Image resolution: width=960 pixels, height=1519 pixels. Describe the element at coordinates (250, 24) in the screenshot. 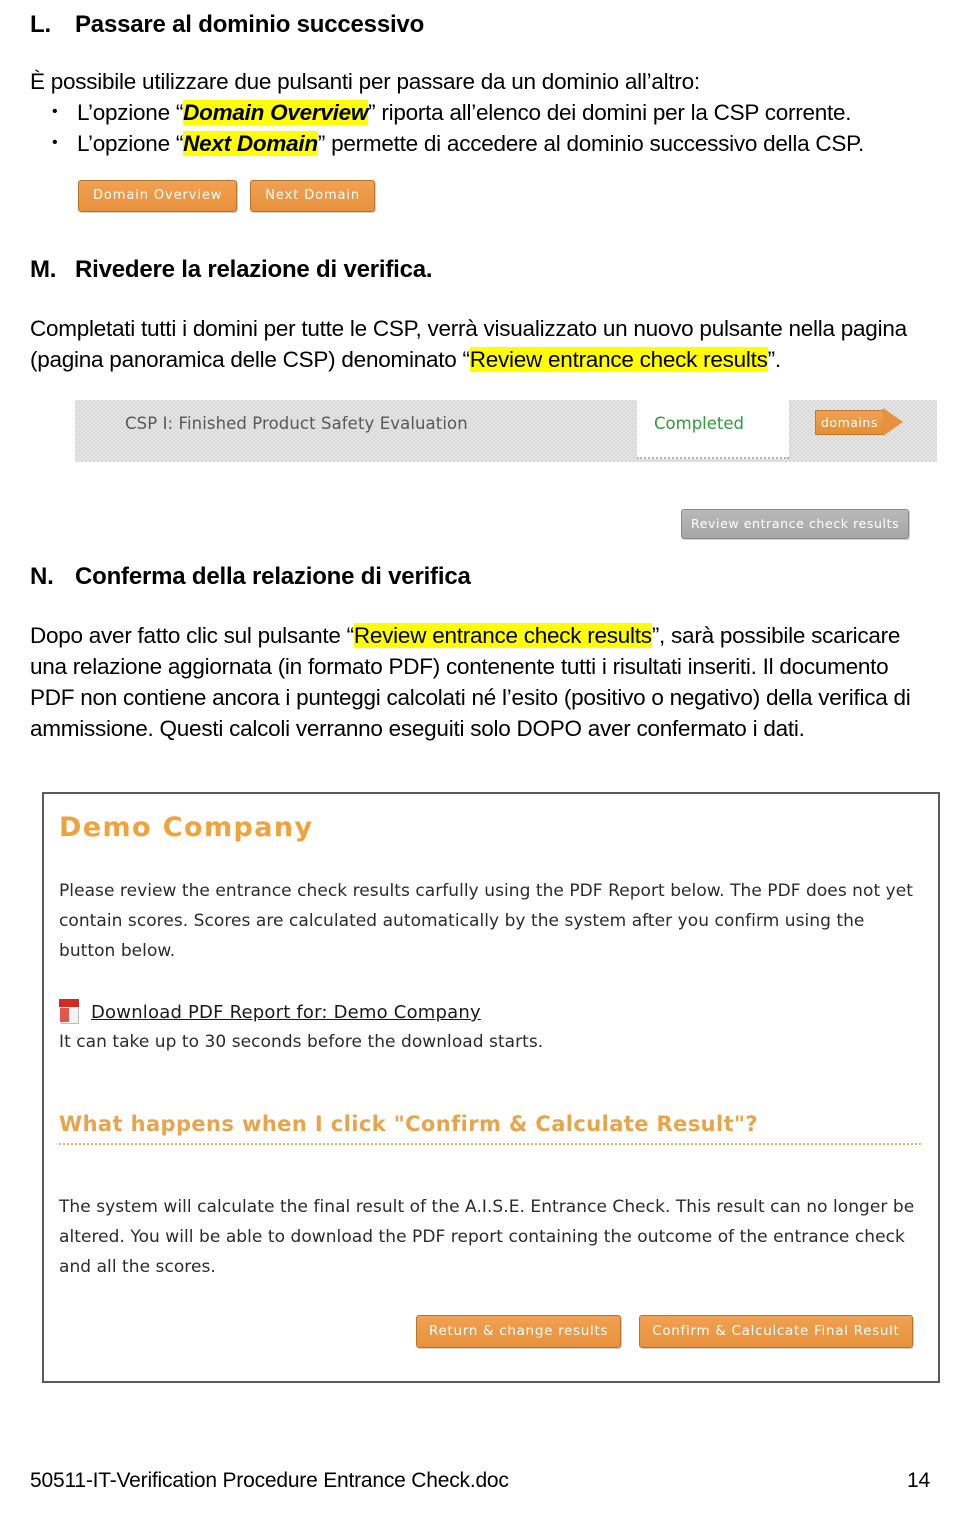

I see `section-l-title: Passare al dominio successivo` at that location.